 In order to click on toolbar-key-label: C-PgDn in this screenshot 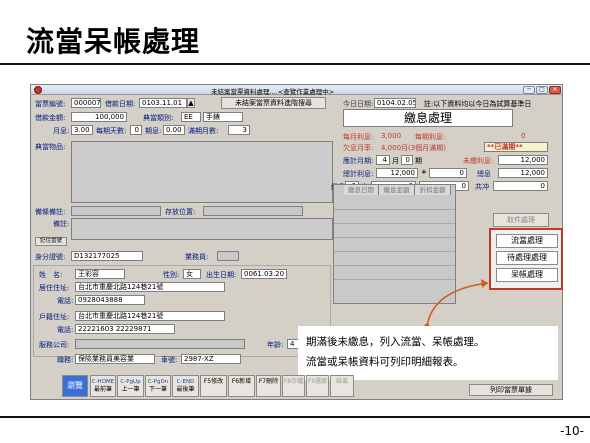, I will do `click(158, 382)`.